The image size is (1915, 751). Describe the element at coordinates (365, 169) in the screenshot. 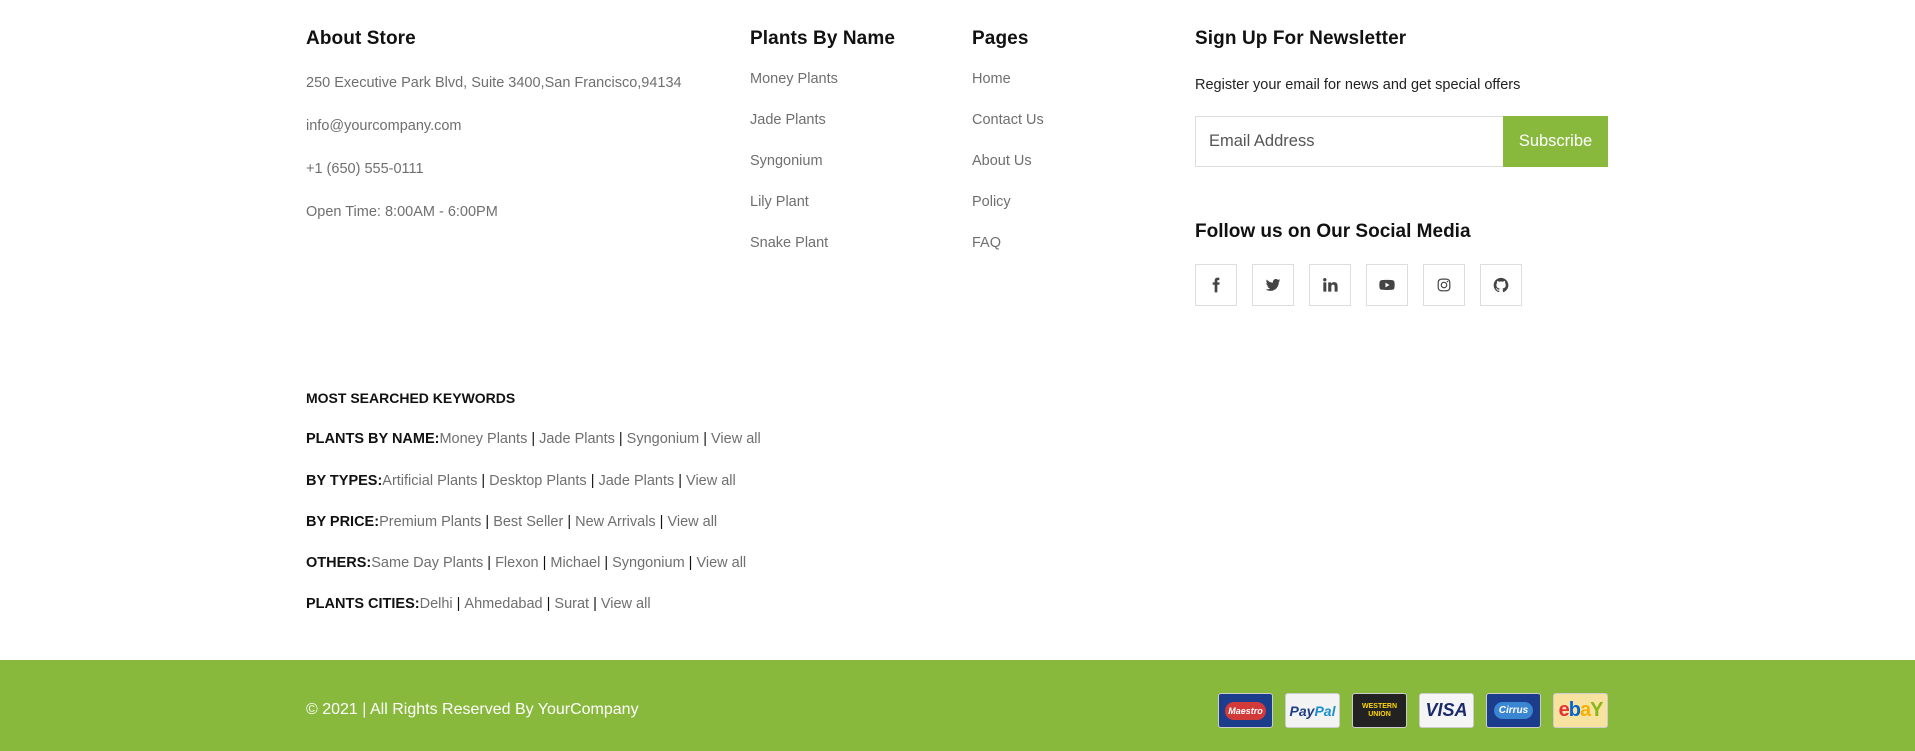

I see `store-phone: +1 (650) 555-0111` at that location.